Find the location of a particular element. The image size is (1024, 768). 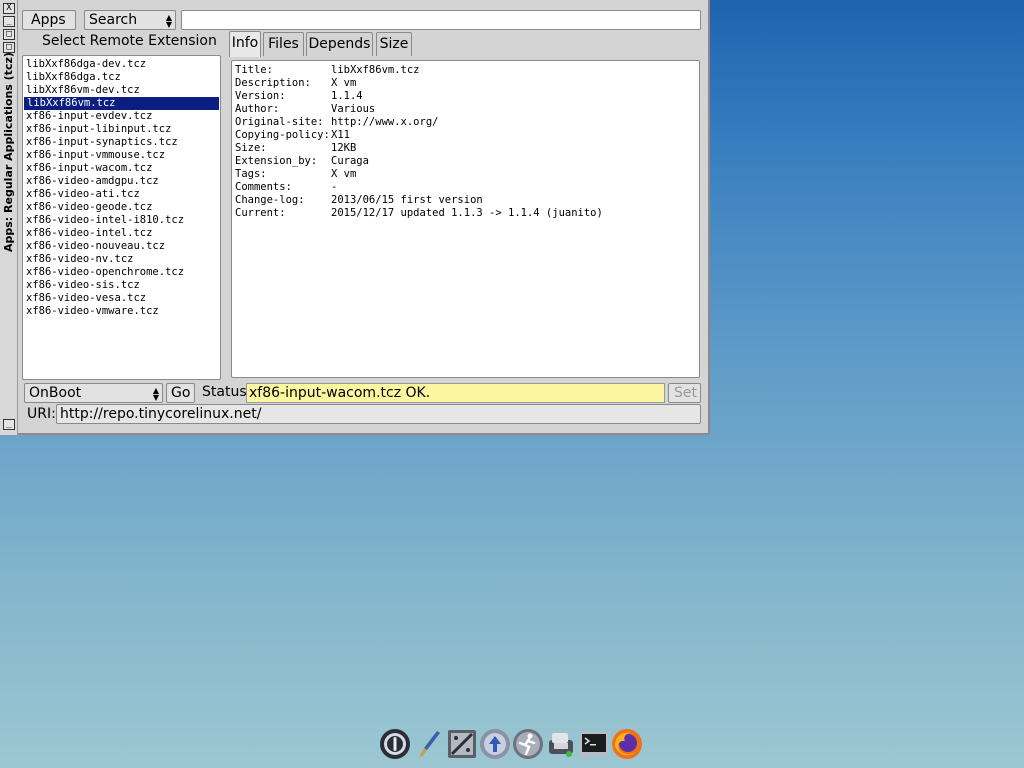

info-value: Curaga is located at coordinates (350, 161).